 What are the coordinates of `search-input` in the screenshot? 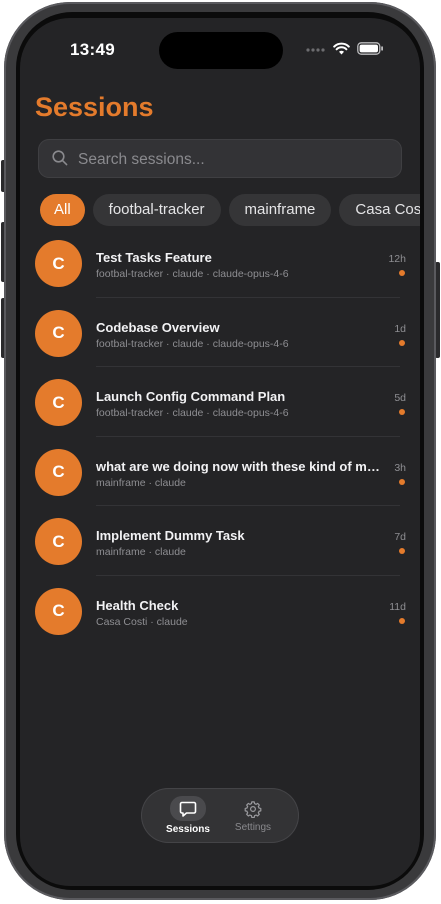 It's located at (233, 159).